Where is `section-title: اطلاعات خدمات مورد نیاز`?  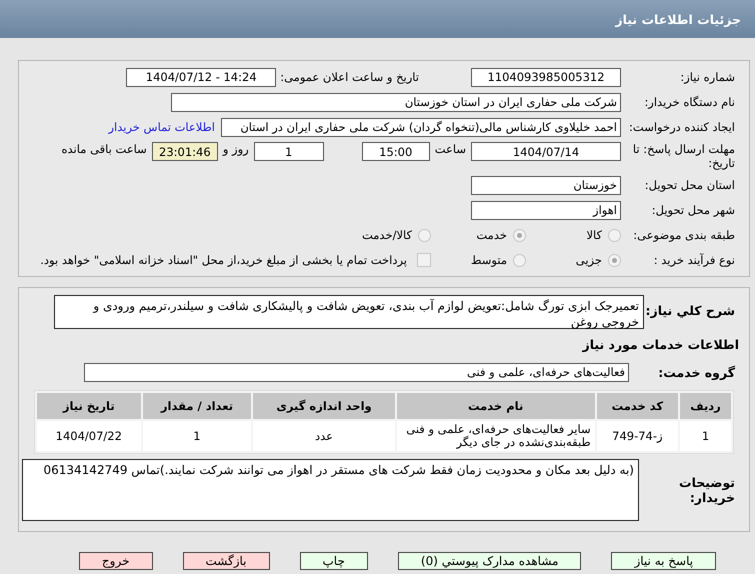 section-title: اطلاعات خدمات مورد نیاز is located at coordinates (660, 344).